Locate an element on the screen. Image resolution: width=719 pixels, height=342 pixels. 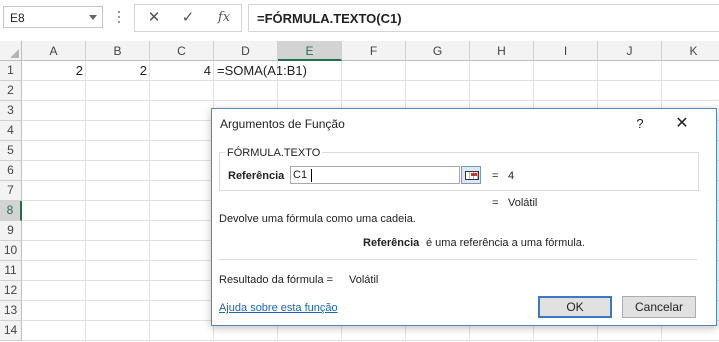
column-header-a: A is located at coordinates (54, 51).